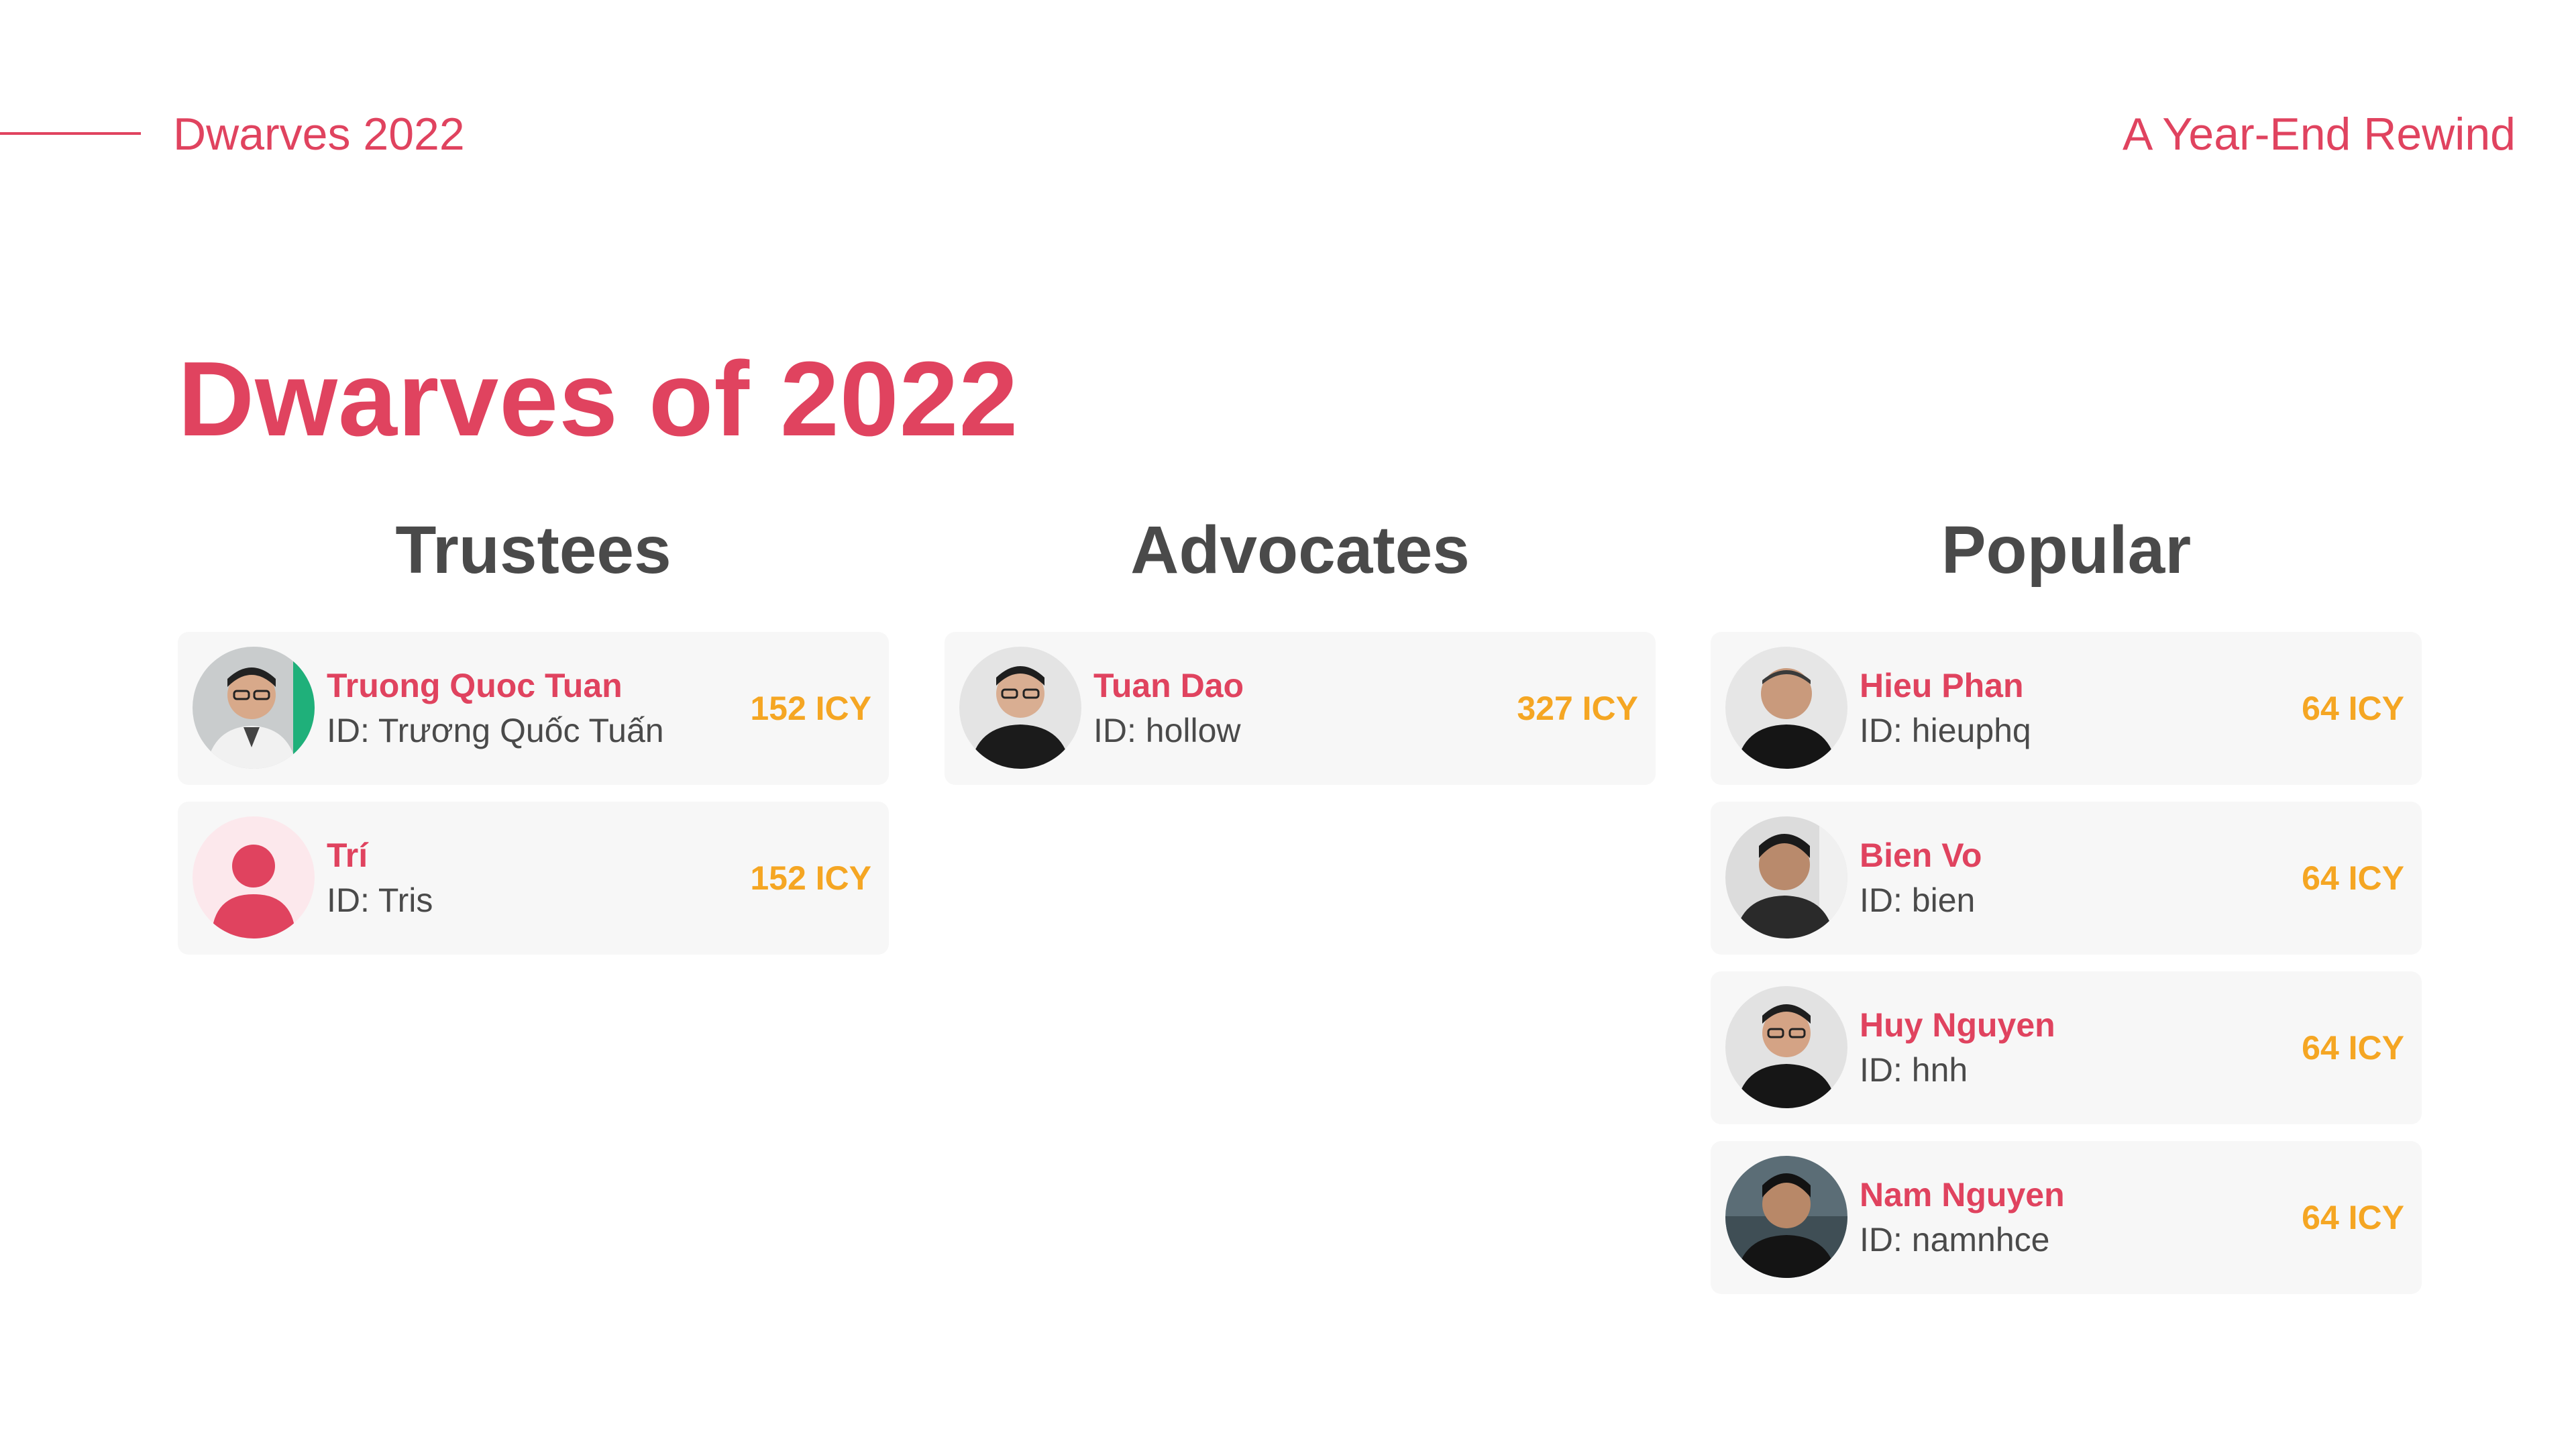  What do you see at coordinates (1945, 730) in the screenshot?
I see `member-id: ID: hieuphq` at bounding box center [1945, 730].